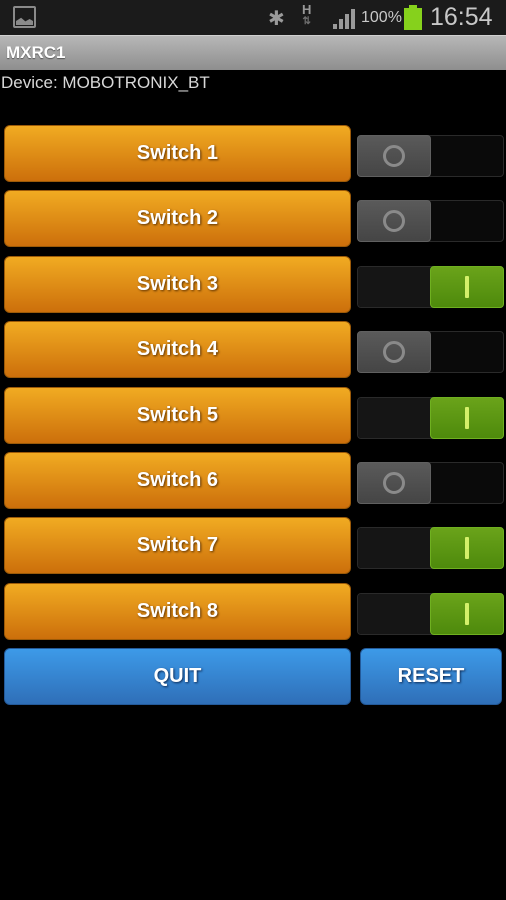  Describe the element at coordinates (381, 17) in the screenshot. I see `battery-percent: 100%` at that location.